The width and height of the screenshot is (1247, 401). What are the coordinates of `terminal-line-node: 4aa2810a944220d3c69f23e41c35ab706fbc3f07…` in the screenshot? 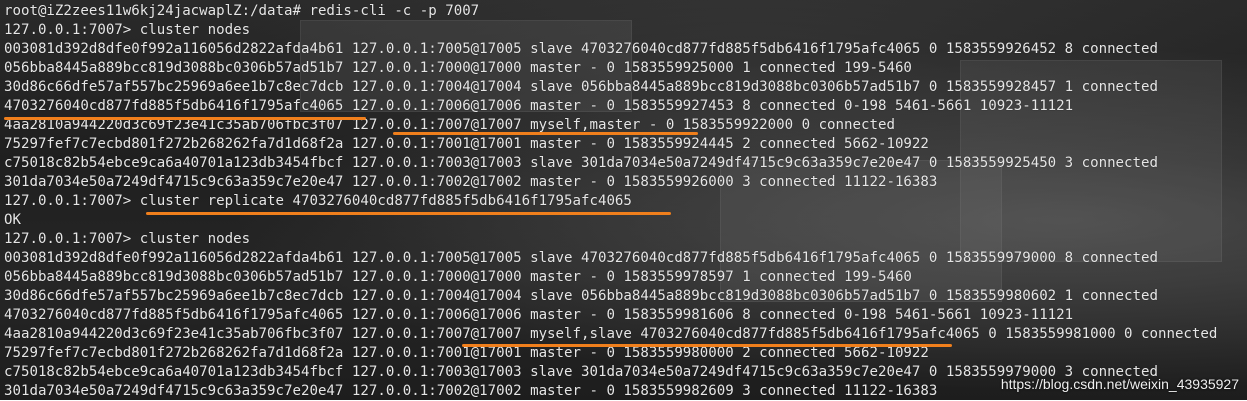 It's located at (611, 334).